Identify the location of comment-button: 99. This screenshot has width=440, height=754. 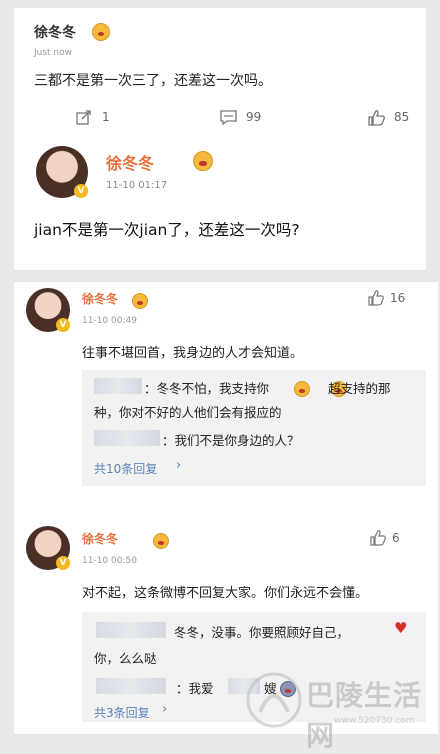
(255, 118).